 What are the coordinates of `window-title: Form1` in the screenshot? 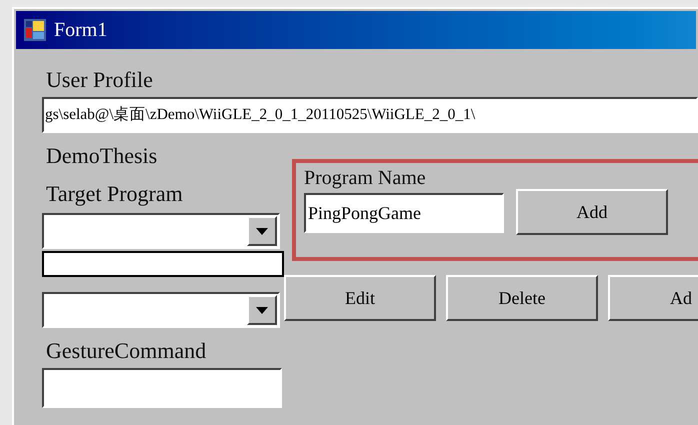 It's located at (81, 30).